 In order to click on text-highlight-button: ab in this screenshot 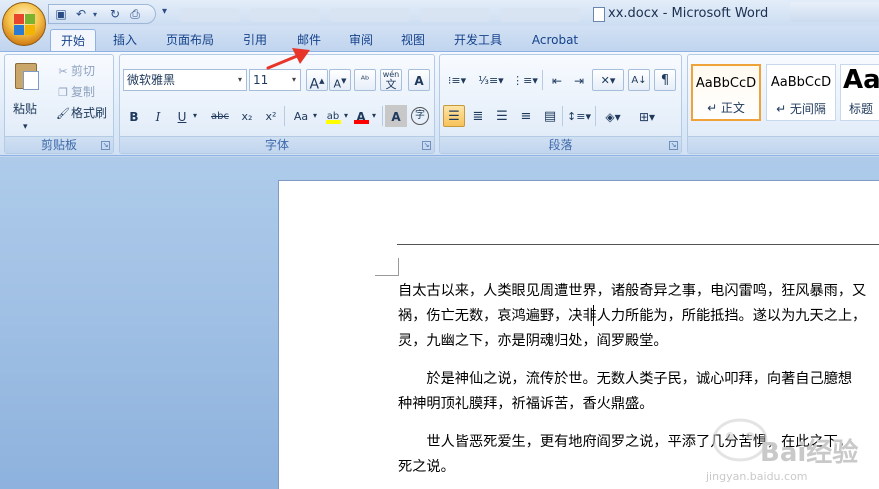, I will do `click(333, 116)`.